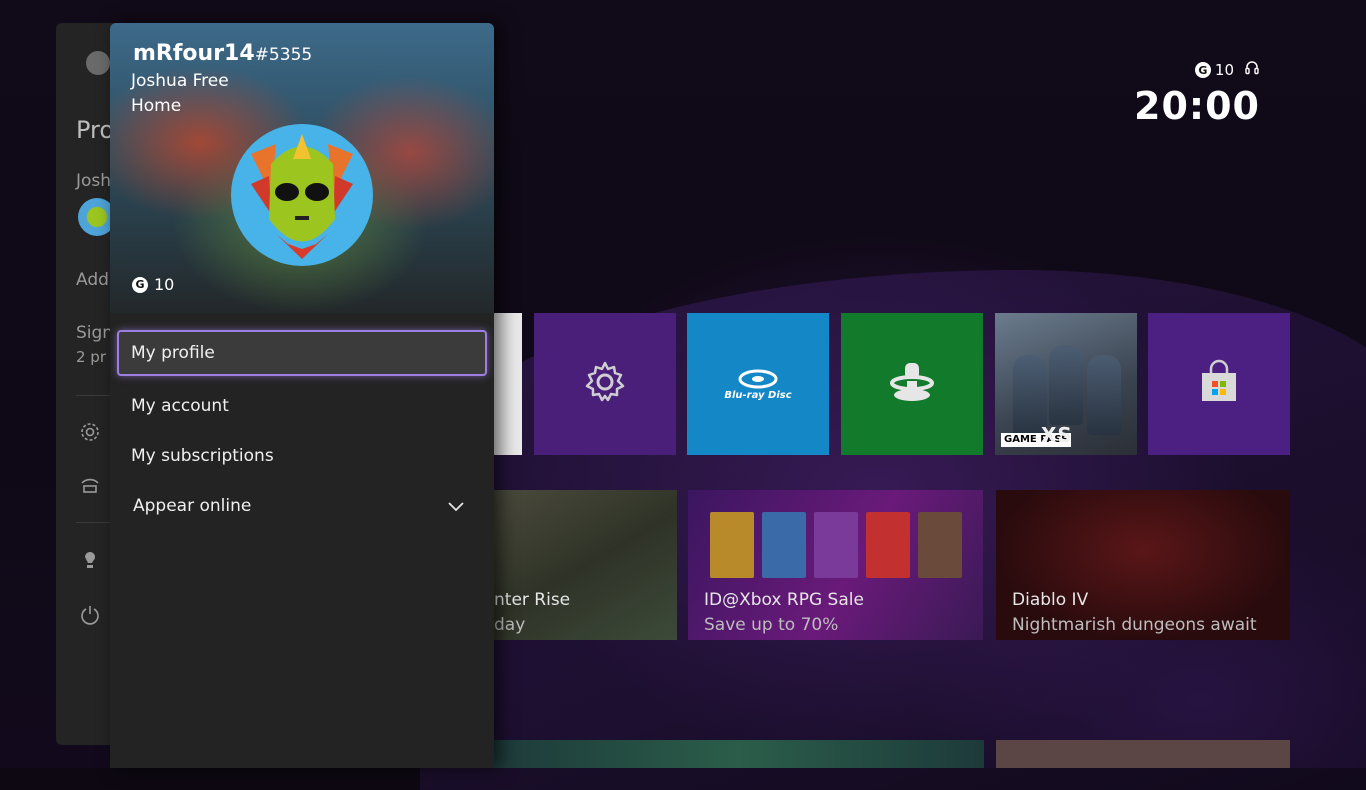 The image size is (1366, 790). I want to click on menu-label: My profile, so click(173, 353).